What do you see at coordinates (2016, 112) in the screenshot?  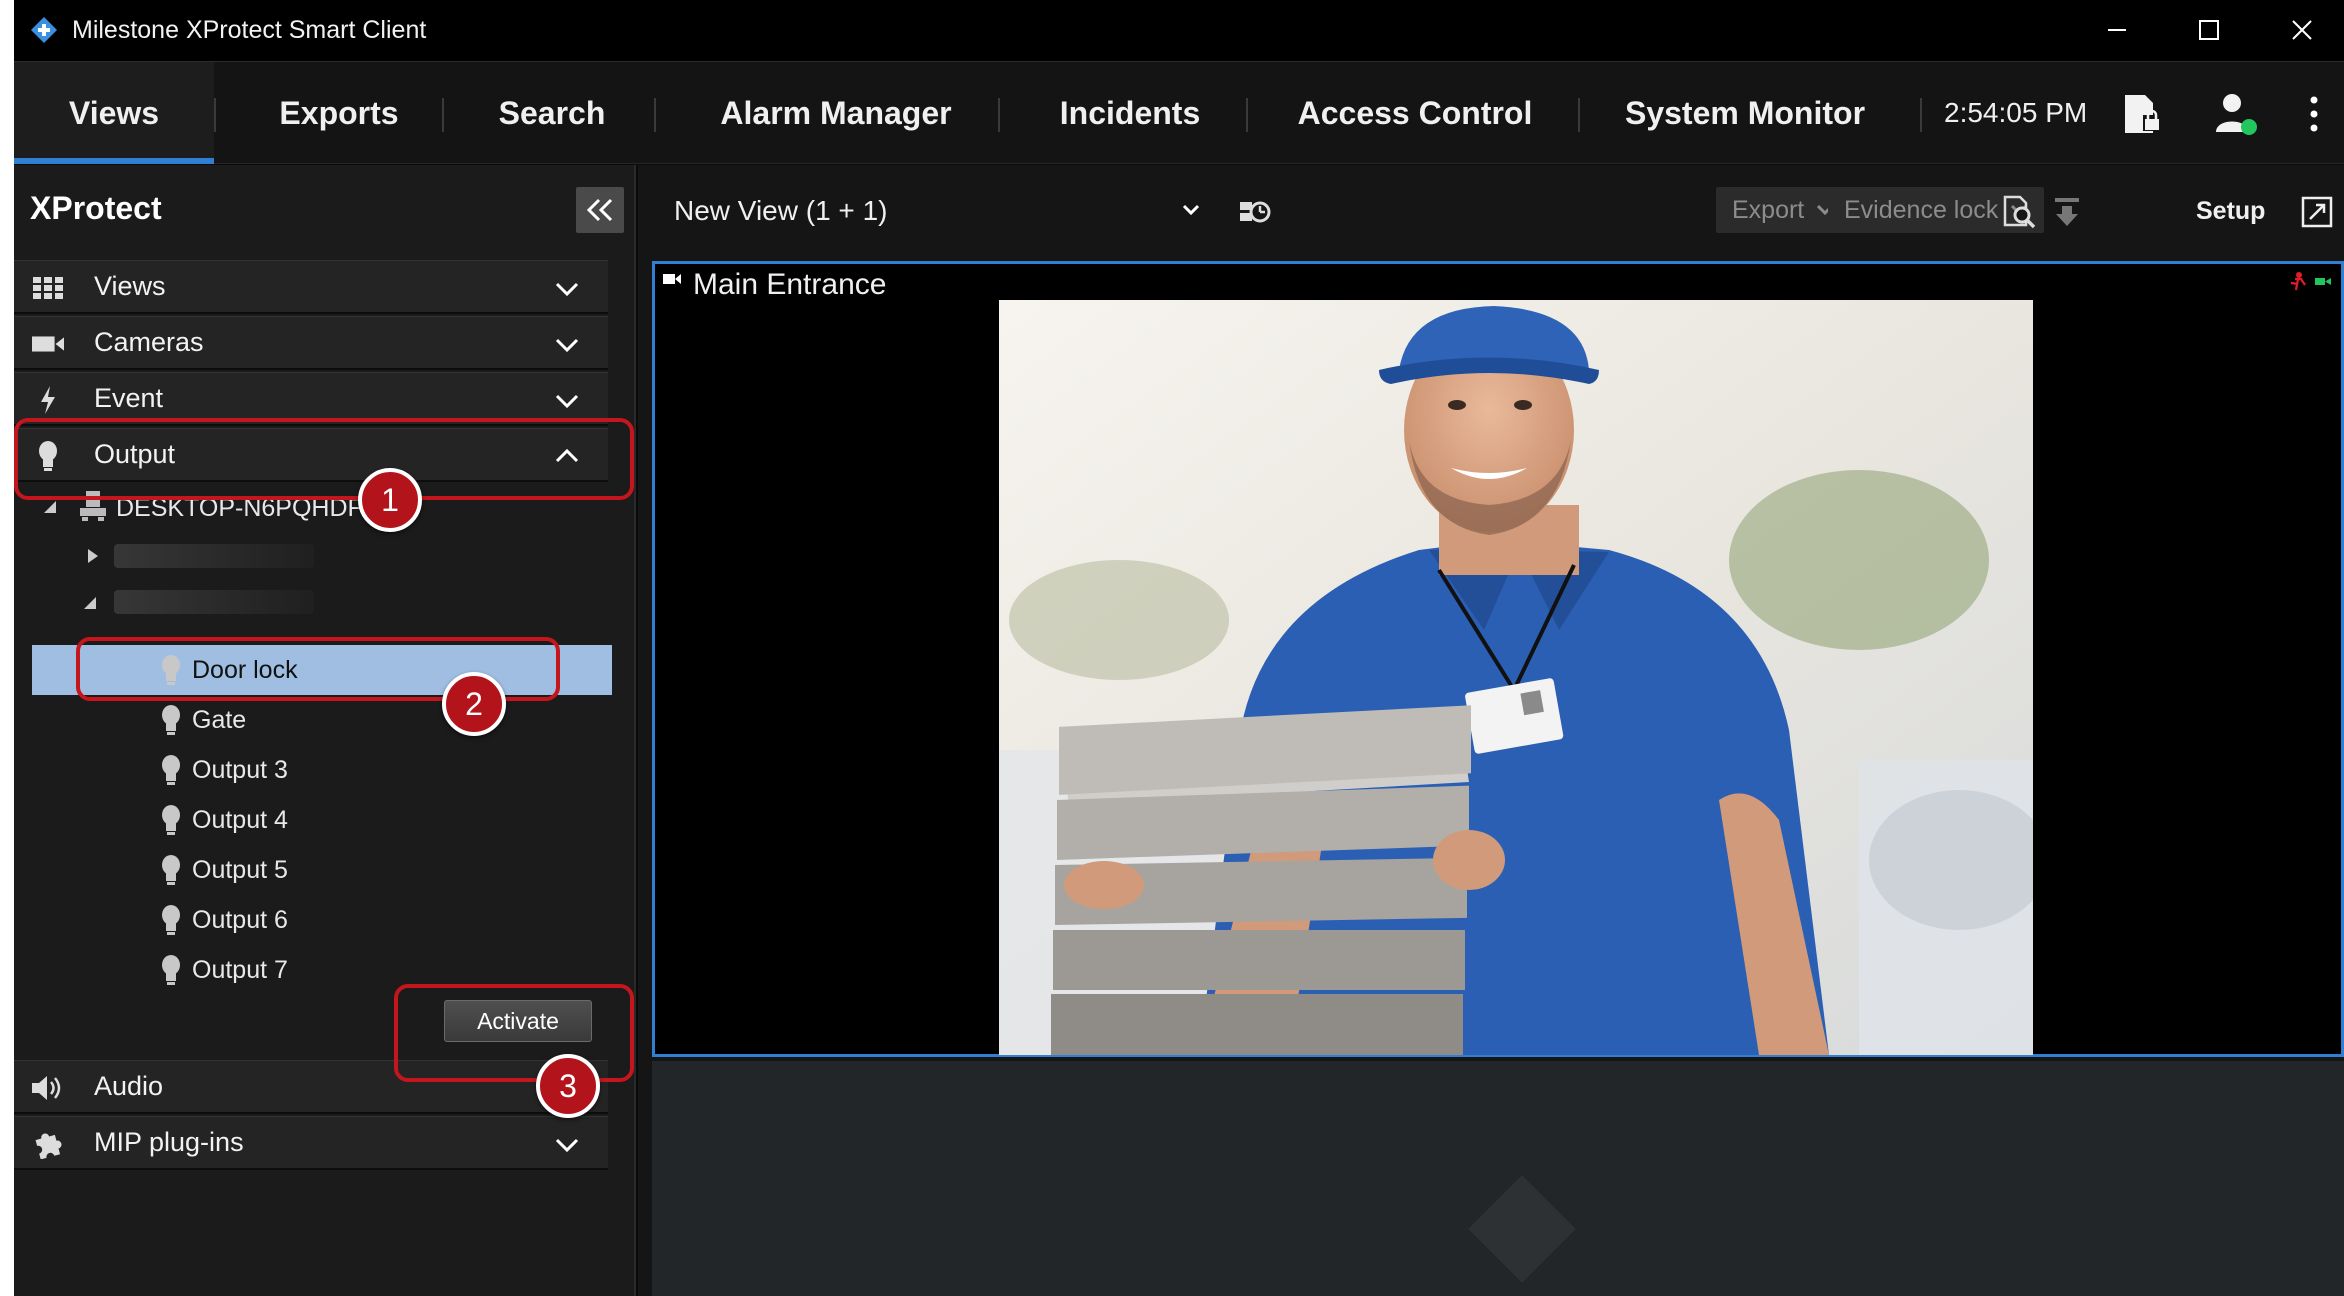 I see `clock: 2:54:05 PM` at bounding box center [2016, 112].